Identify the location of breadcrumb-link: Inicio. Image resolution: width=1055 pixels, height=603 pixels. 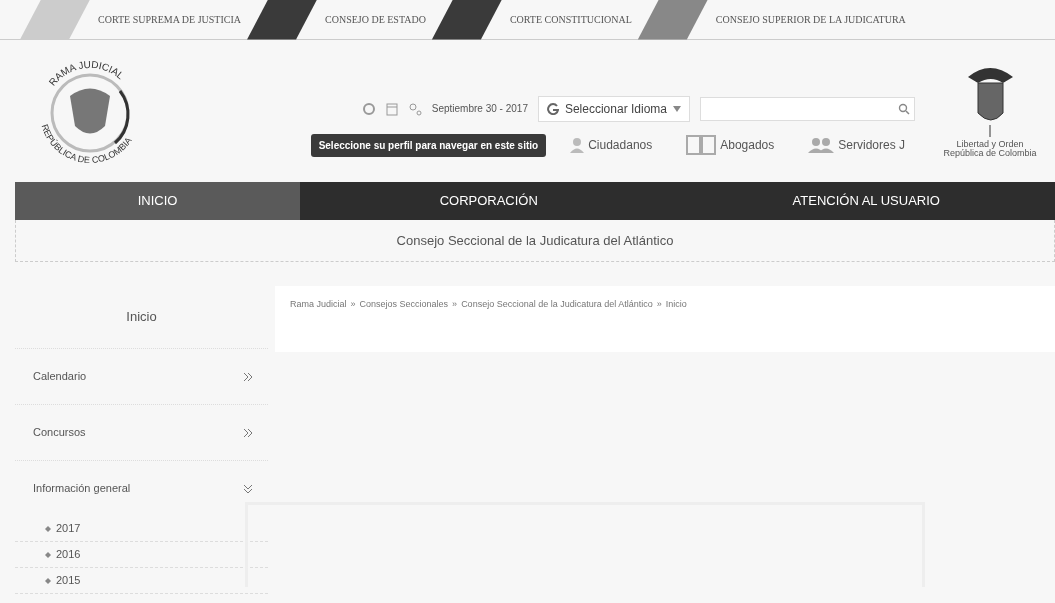
(676, 305).